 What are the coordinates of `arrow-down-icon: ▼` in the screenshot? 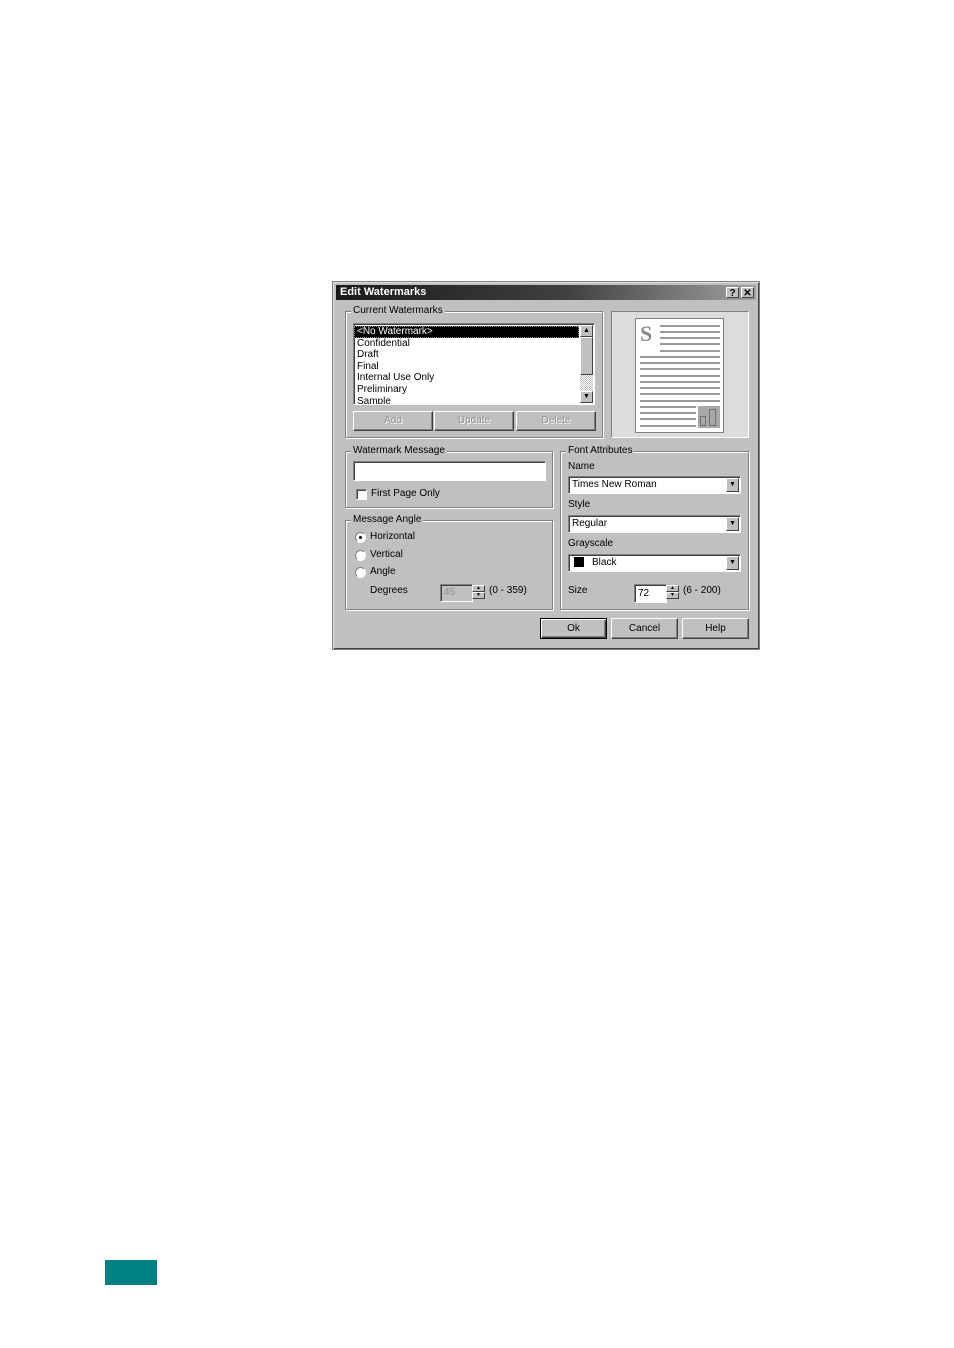 It's located at (586, 396).